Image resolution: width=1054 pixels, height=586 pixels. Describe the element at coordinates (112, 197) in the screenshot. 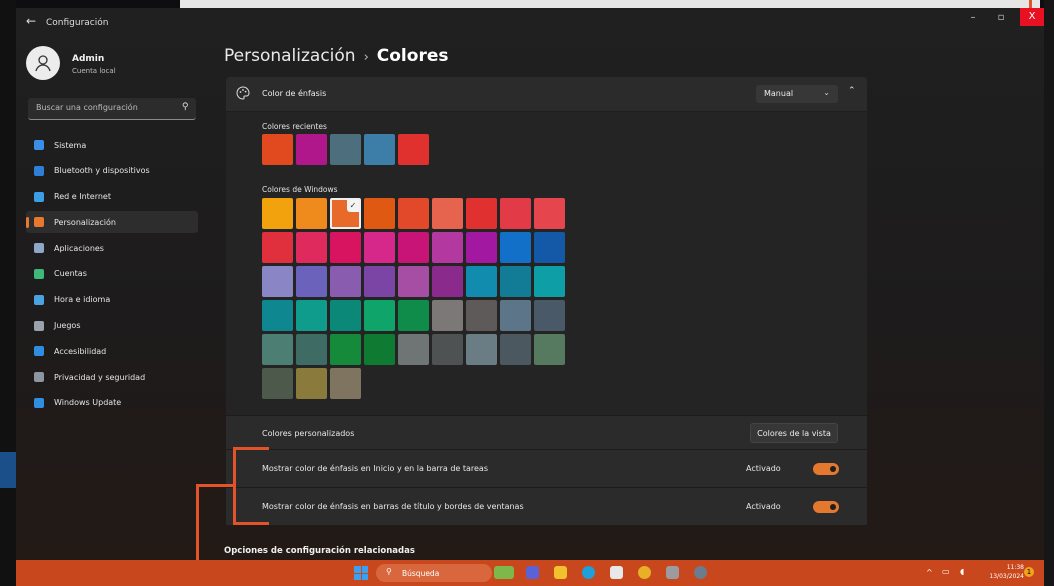

I see `sidebar-item-wifi: Red e Internet` at that location.